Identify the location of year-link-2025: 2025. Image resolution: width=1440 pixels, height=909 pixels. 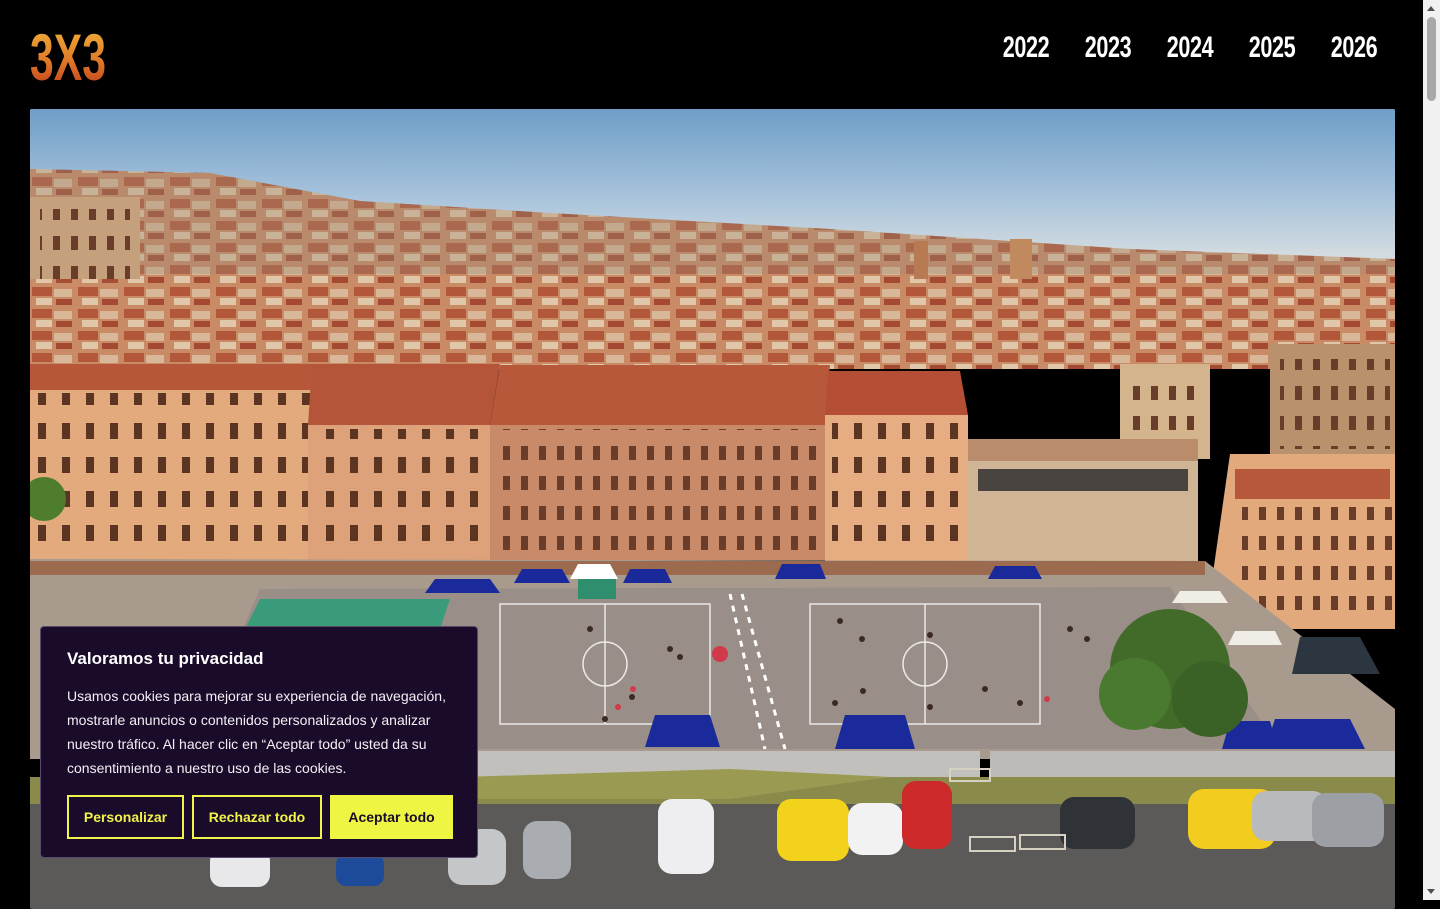
(1271, 48).